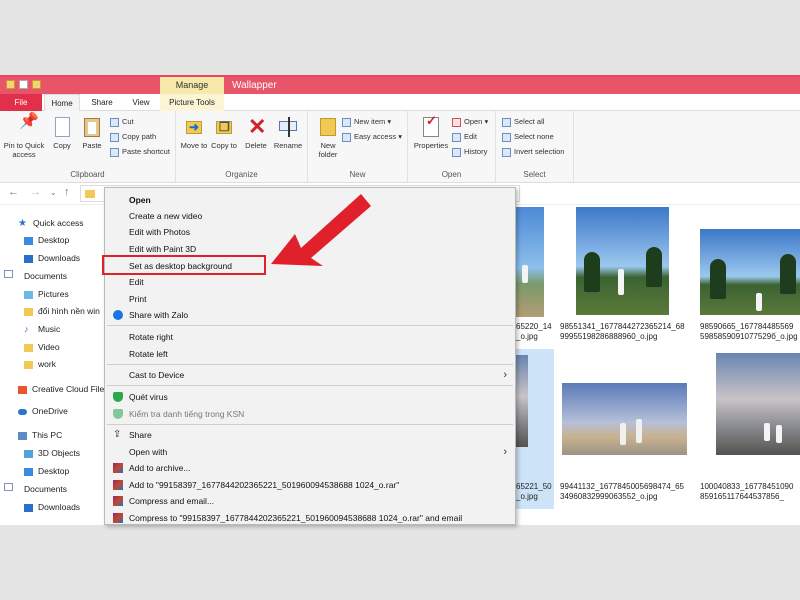 This screenshot has width=800, height=600. I want to click on menu-item-share: ⇪ Share, so click(310, 435).